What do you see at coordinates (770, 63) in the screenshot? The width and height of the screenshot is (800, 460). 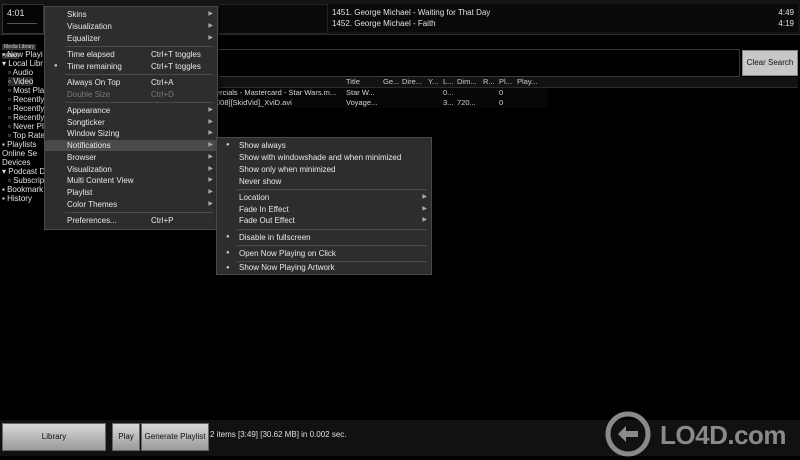 I see `clear-search-button: Clear Search` at bounding box center [770, 63].